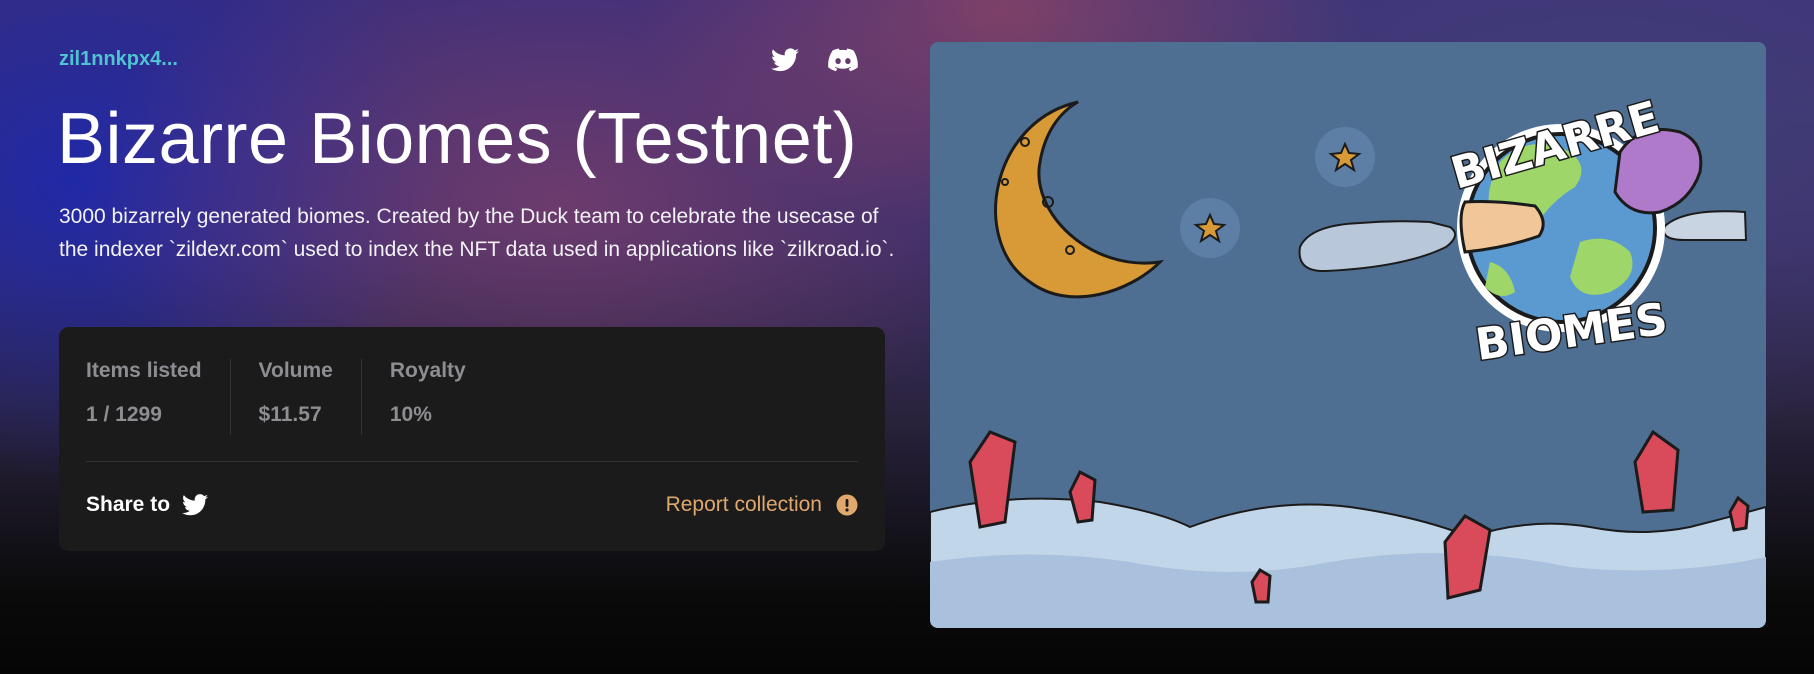 The width and height of the screenshot is (1814, 674). Describe the element at coordinates (814, 60) in the screenshot. I see `social-links` at that location.